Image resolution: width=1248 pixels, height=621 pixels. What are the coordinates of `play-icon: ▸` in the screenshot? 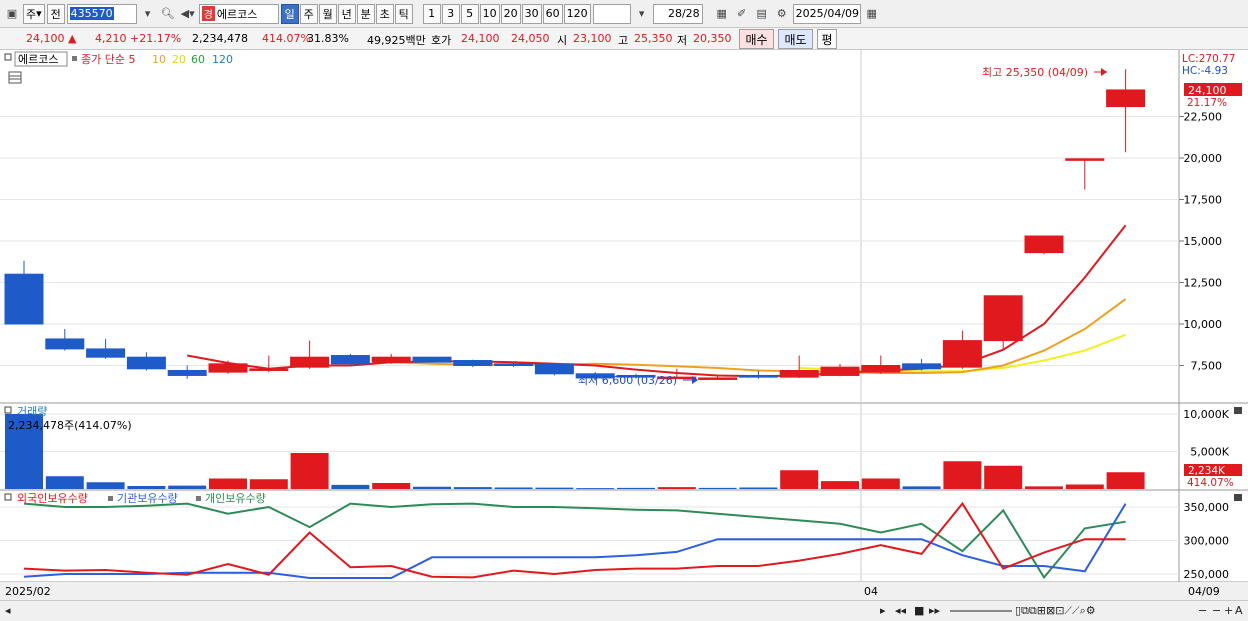 It's located at (883, 610).